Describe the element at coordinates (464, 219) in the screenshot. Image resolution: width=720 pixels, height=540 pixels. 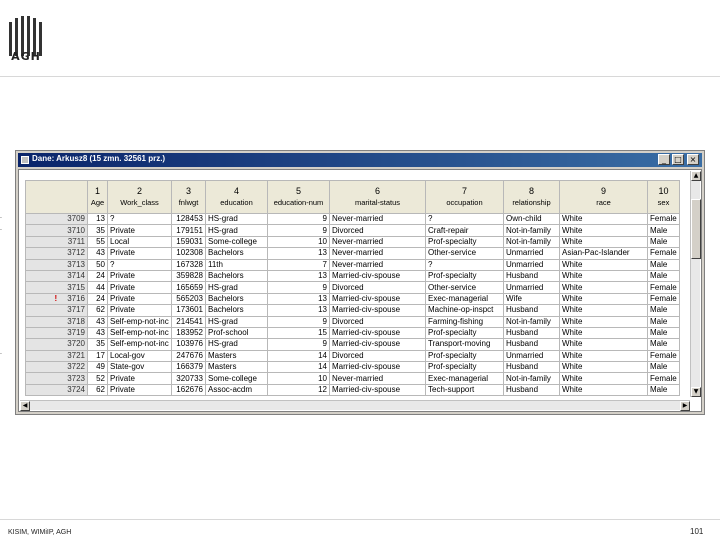
I see `cell-occ: ?` at that location.